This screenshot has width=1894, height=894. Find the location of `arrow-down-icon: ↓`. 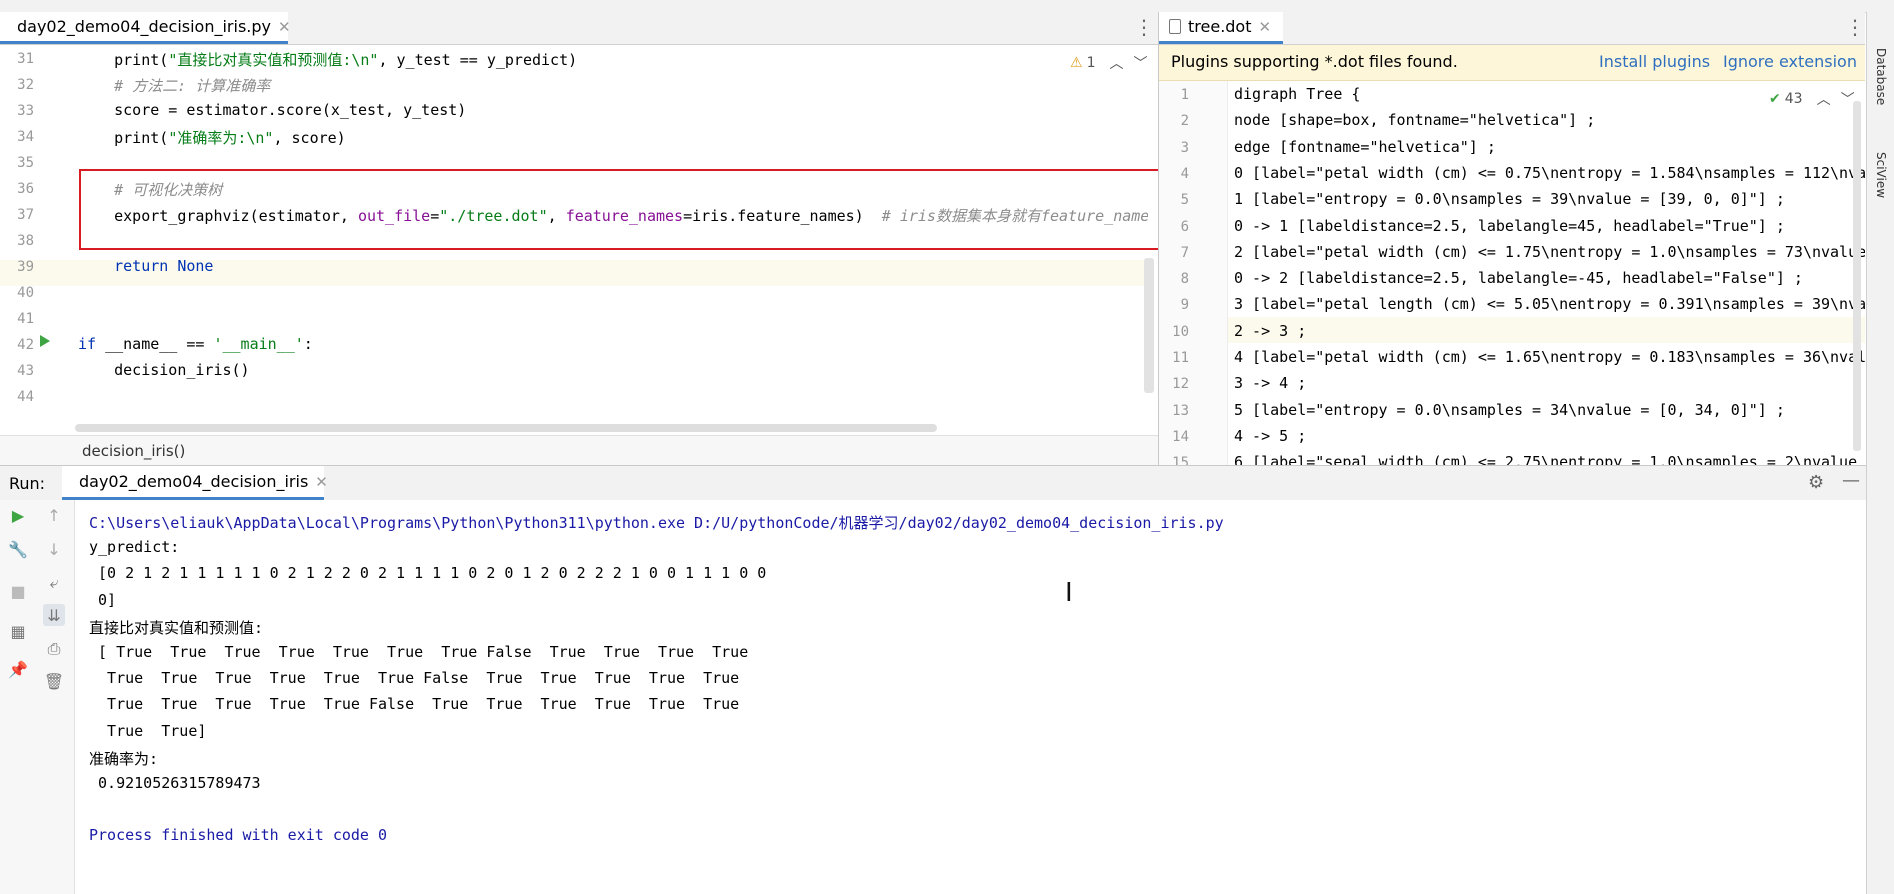

arrow-down-icon: ↓ is located at coordinates (54, 549).